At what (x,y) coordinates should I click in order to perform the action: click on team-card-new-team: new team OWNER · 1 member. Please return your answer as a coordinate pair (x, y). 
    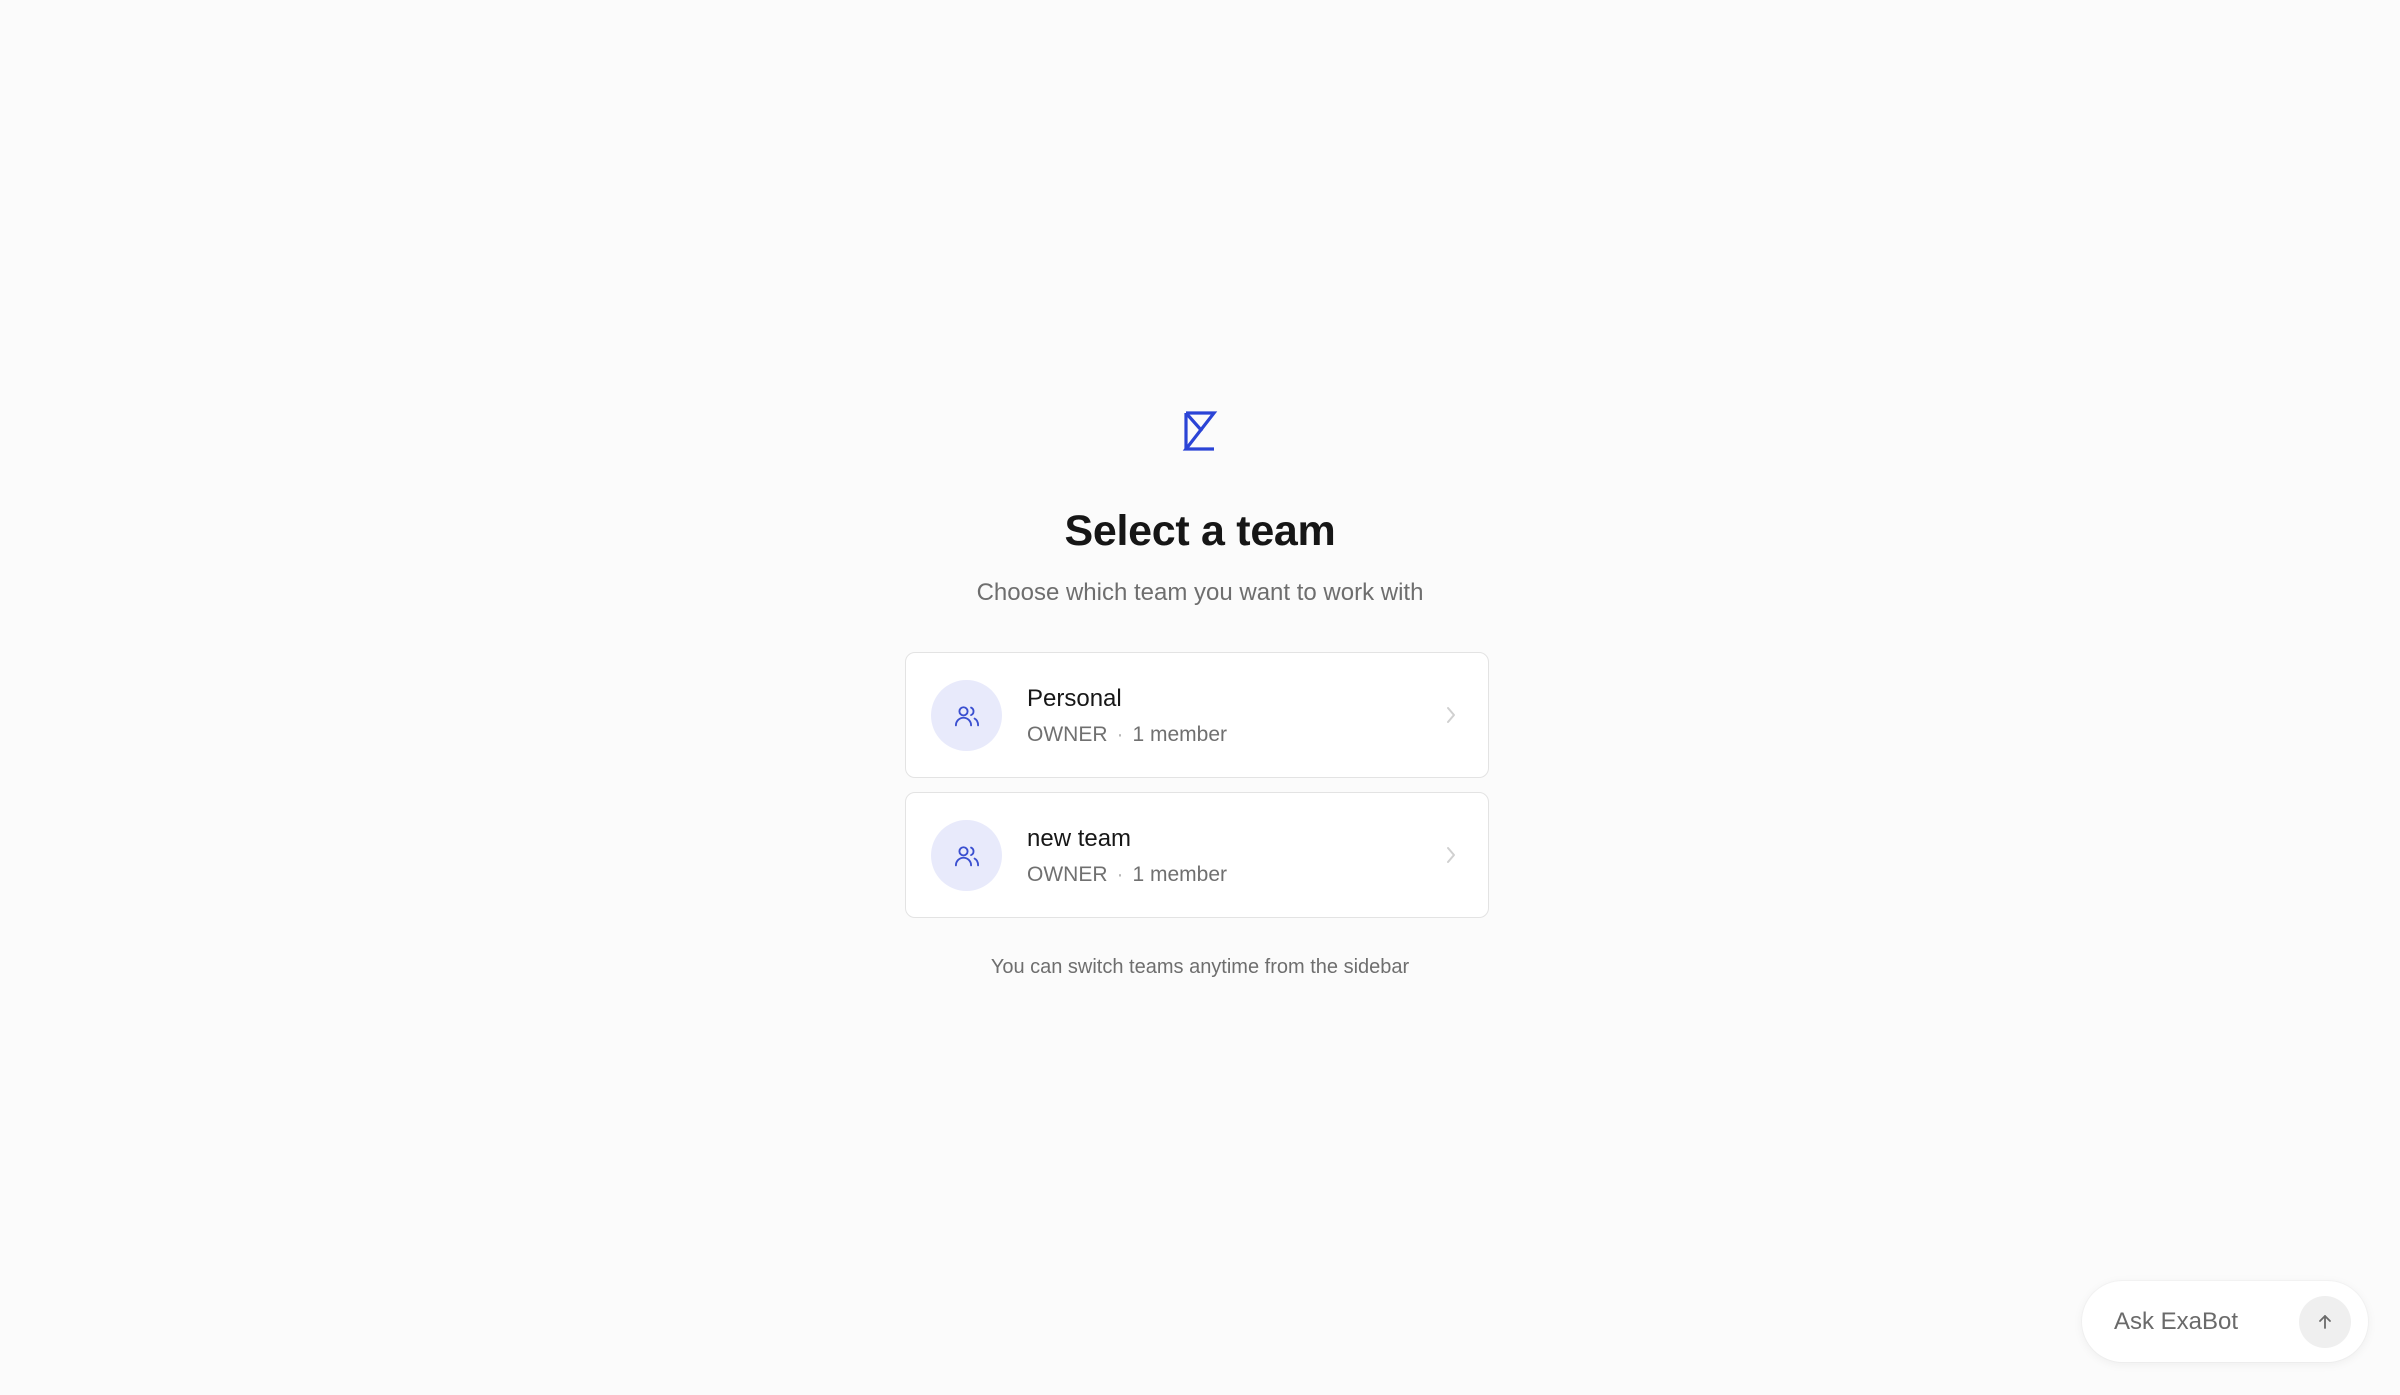
    Looking at the image, I should click on (1197, 855).